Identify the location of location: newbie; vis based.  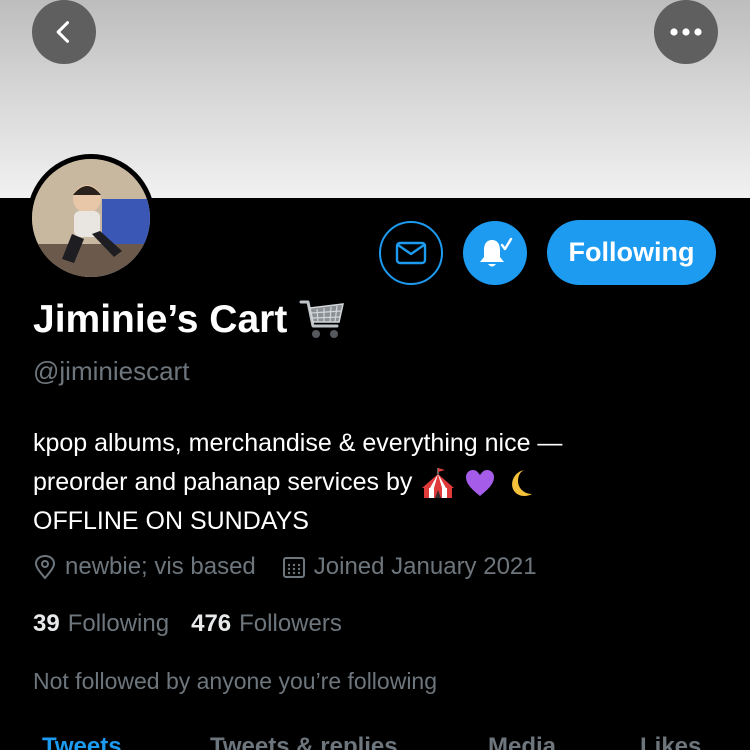
(144, 567).